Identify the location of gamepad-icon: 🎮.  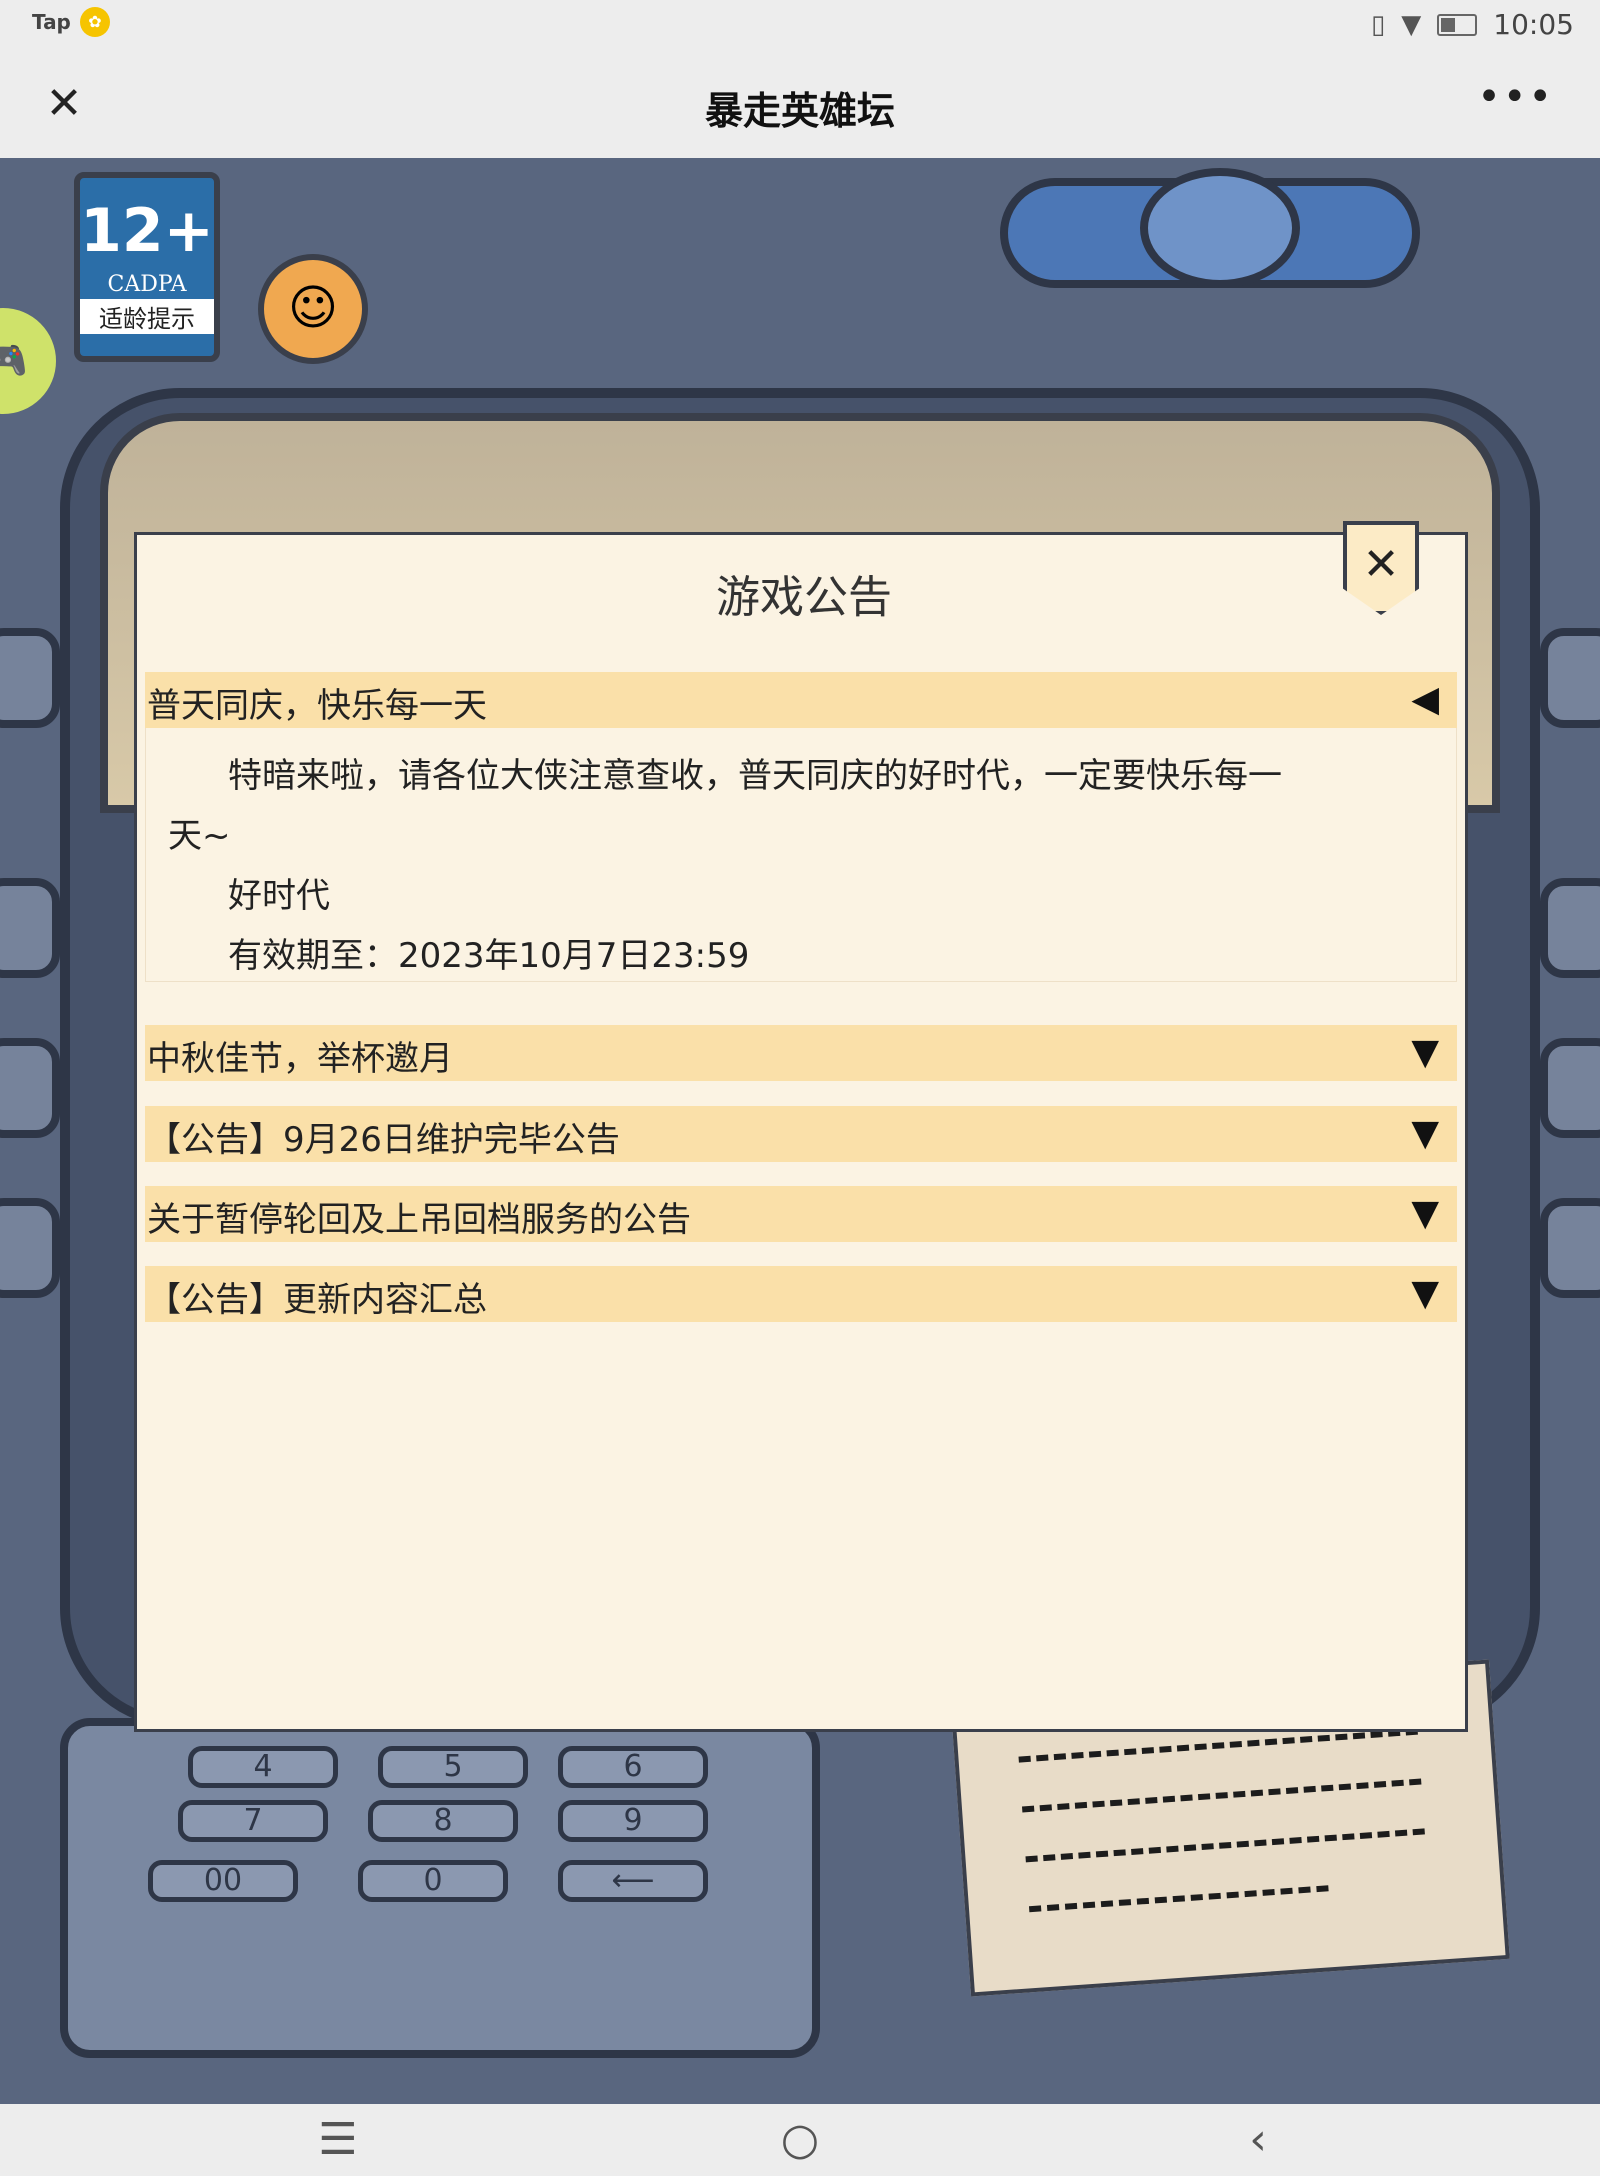
(28, 361).